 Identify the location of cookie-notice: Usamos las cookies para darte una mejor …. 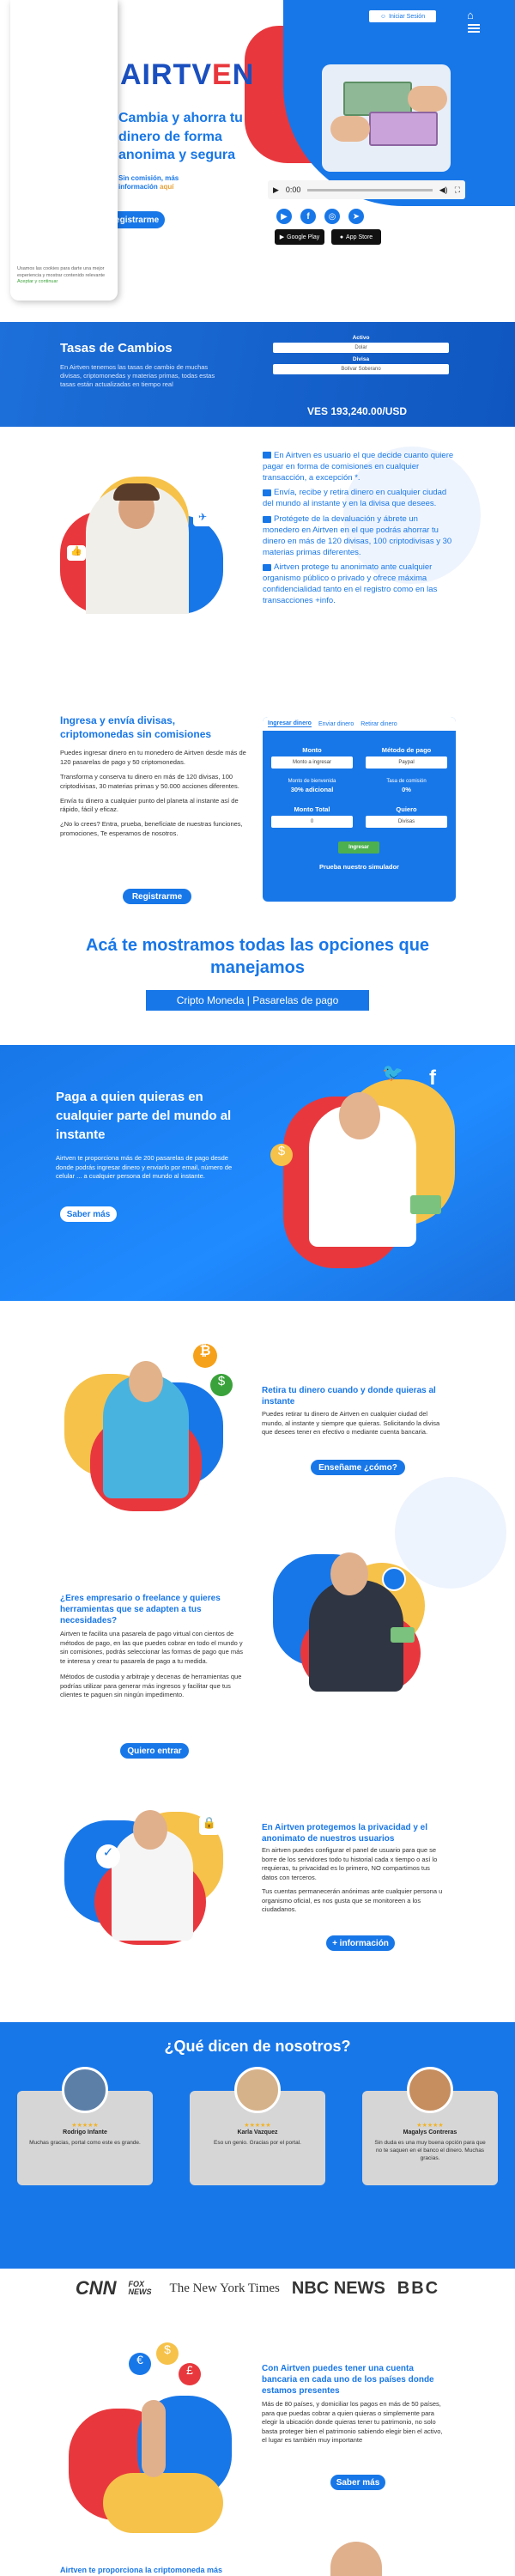
(64, 276).